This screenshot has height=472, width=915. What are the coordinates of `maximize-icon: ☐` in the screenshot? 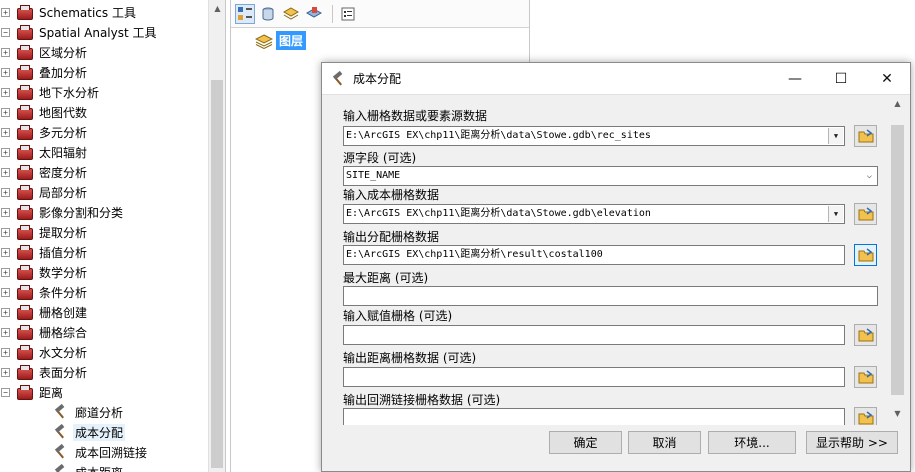 It's located at (841, 78).